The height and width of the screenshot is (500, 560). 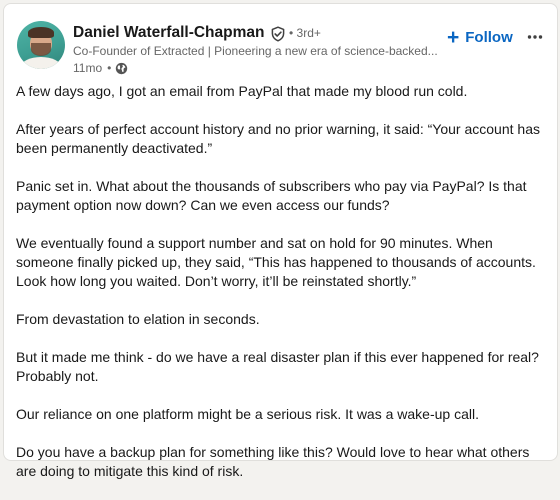 What do you see at coordinates (122, 68) in the screenshot?
I see `globe-icon` at bounding box center [122, 68].